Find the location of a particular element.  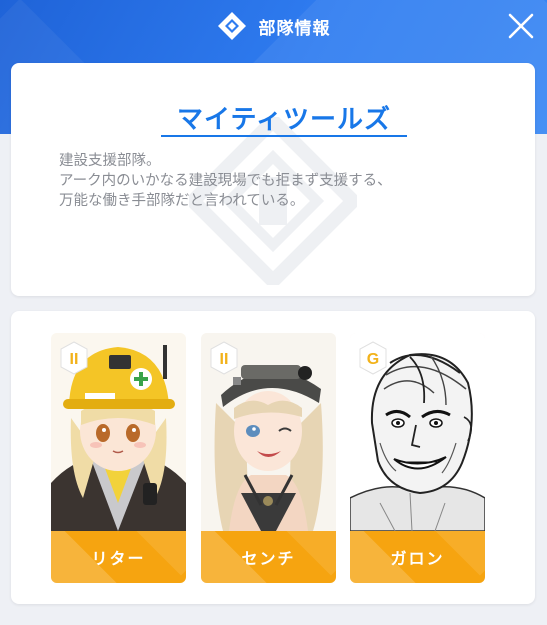

member-name-plate: ガロン is located at coordinates (417, 557).